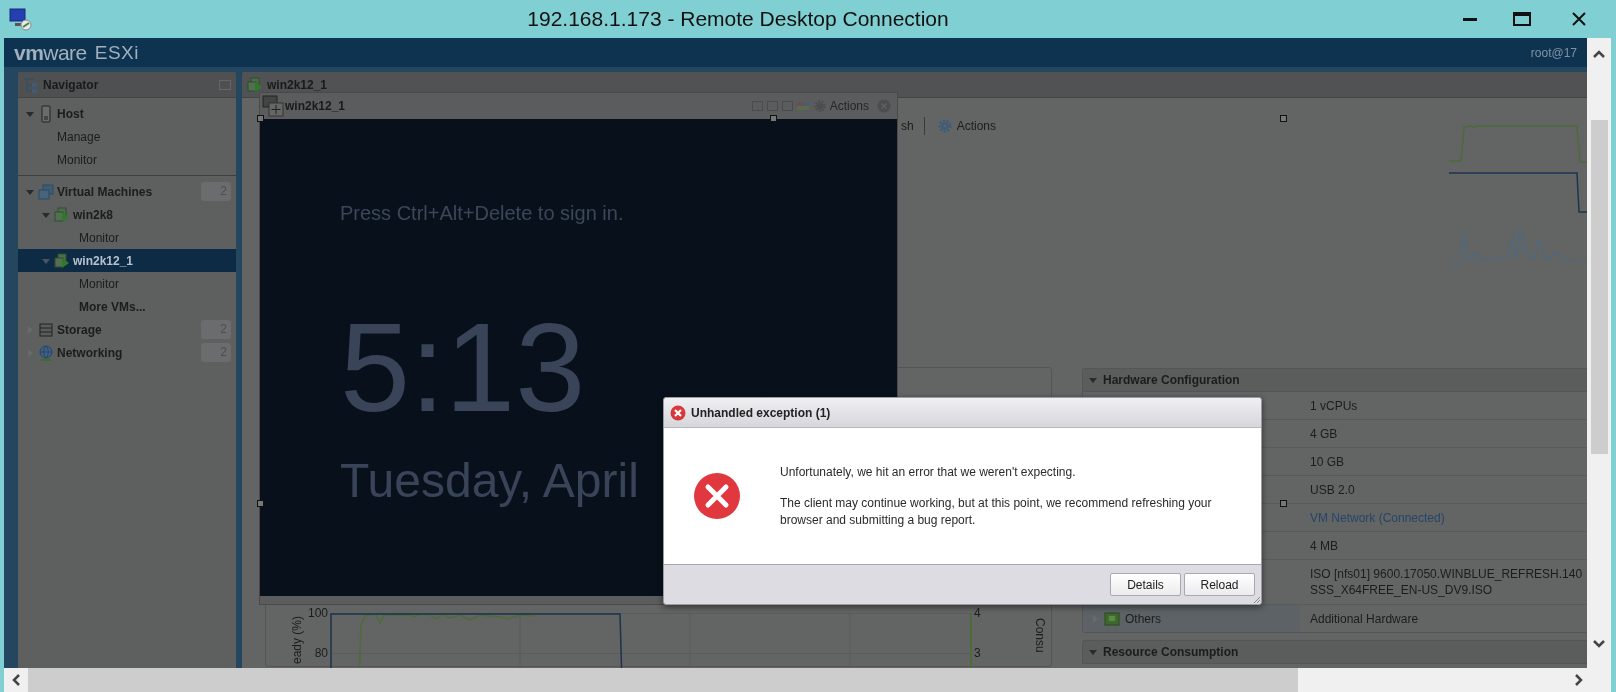 The height and width of the screenshot is (692, 1616). What do you see at coordinates (1402, 590) in the screenshot?
I see `hardware-value: SSS_X64FREE_EN-US_DV9.ISO` at bounding box center [1402, 590].